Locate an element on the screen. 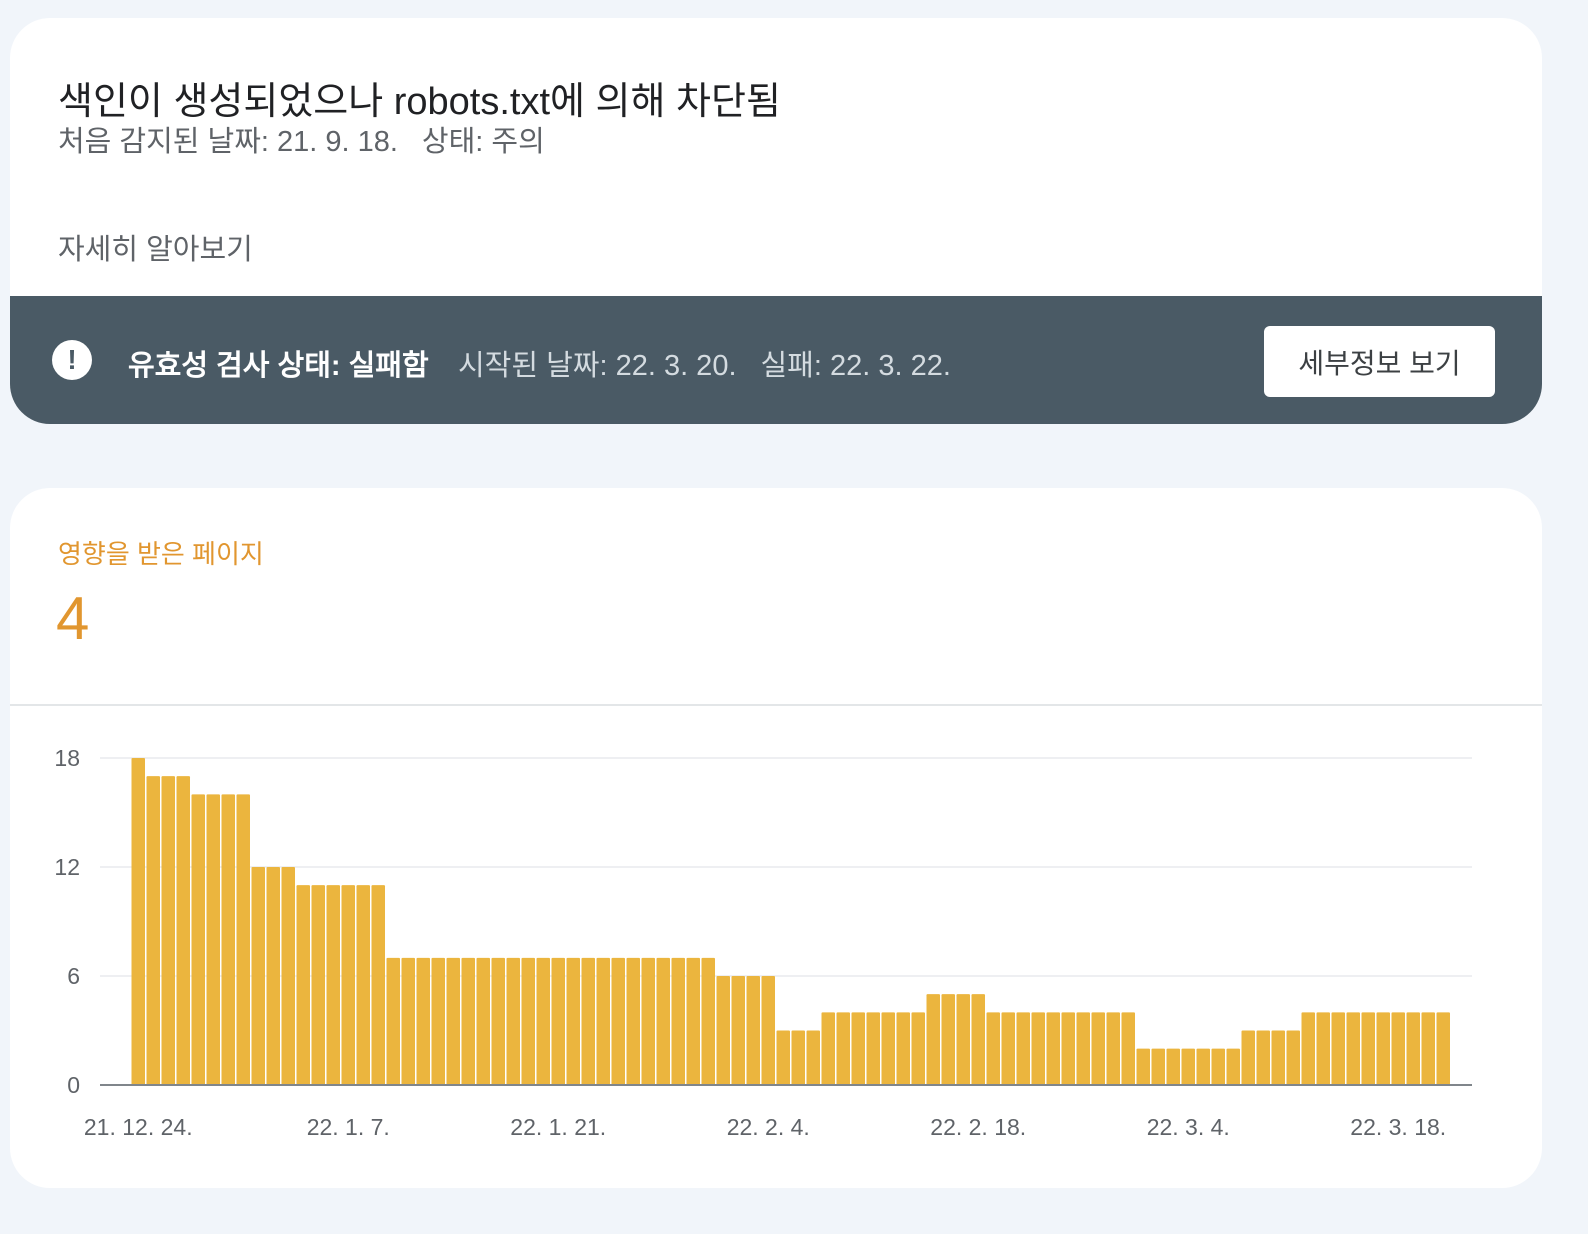 The height and width of the screenshot is (1234, 1588). x-tick-label: 22. 3. 18. is located at coordinates (1398, 1127).